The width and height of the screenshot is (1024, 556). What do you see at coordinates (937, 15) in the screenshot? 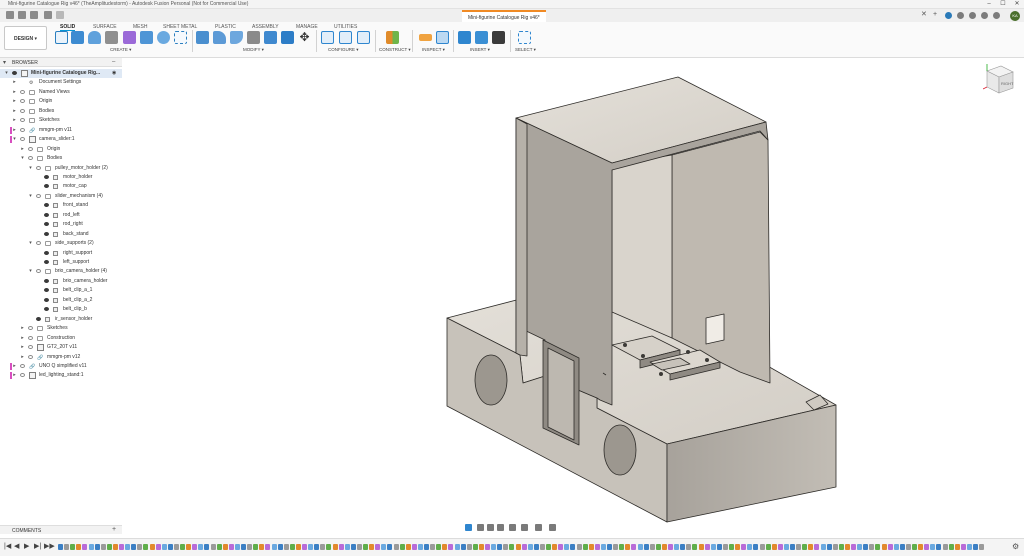
I see `new-tab-icon: +` at bounding box center [937, 15].